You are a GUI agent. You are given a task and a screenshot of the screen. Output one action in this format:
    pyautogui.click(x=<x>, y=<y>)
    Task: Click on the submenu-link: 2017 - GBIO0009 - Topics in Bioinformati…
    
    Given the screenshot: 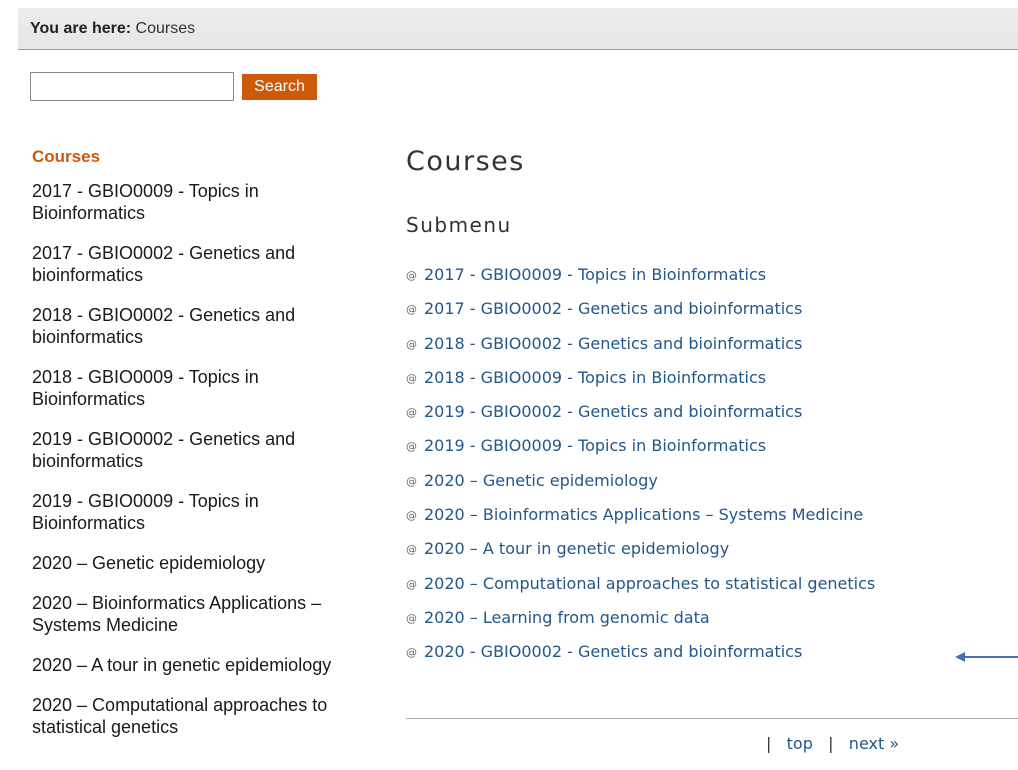 What is the action you would take?
    pyautogui.click(x=595, y=274)
    